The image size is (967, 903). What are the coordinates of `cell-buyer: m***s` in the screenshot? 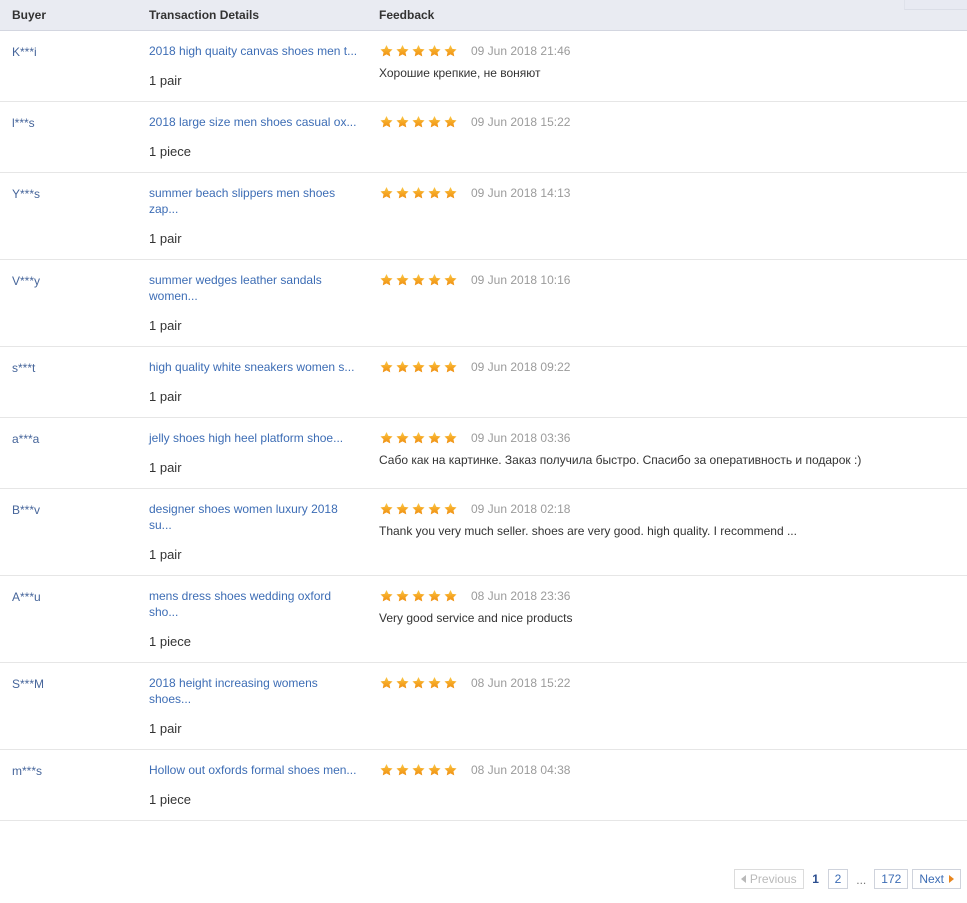 It's located at (72, 785).